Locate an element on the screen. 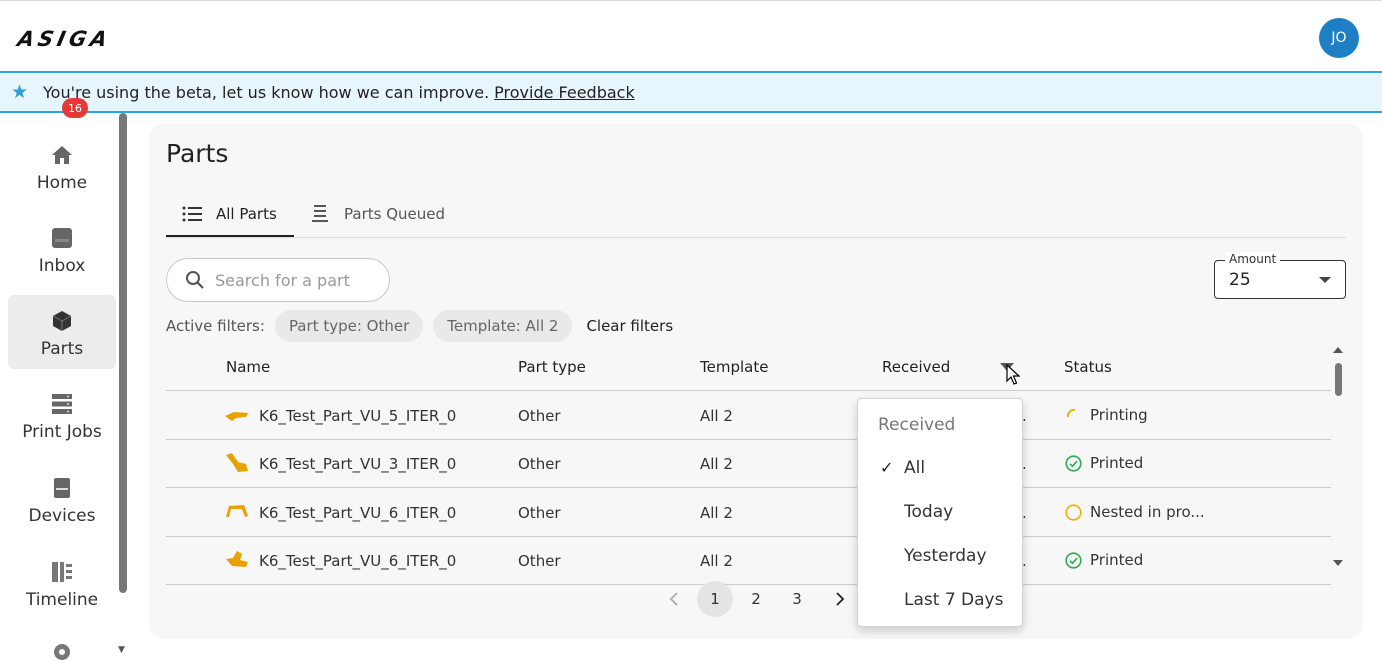  part-name: K6_Test_Part_VU_3_ITER_0 is located at coordinates (358, 464).